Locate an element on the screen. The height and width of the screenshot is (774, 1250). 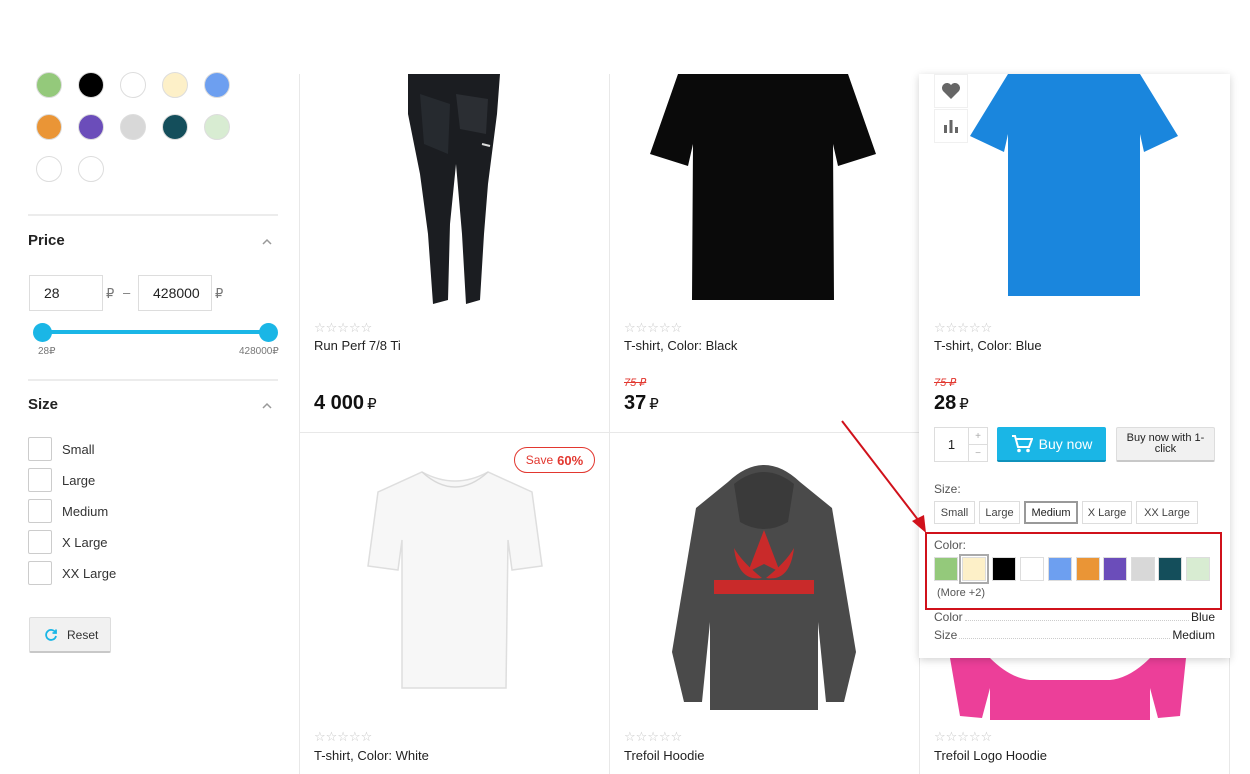
size-filter-title: Size is located at coordinates (43, 404).